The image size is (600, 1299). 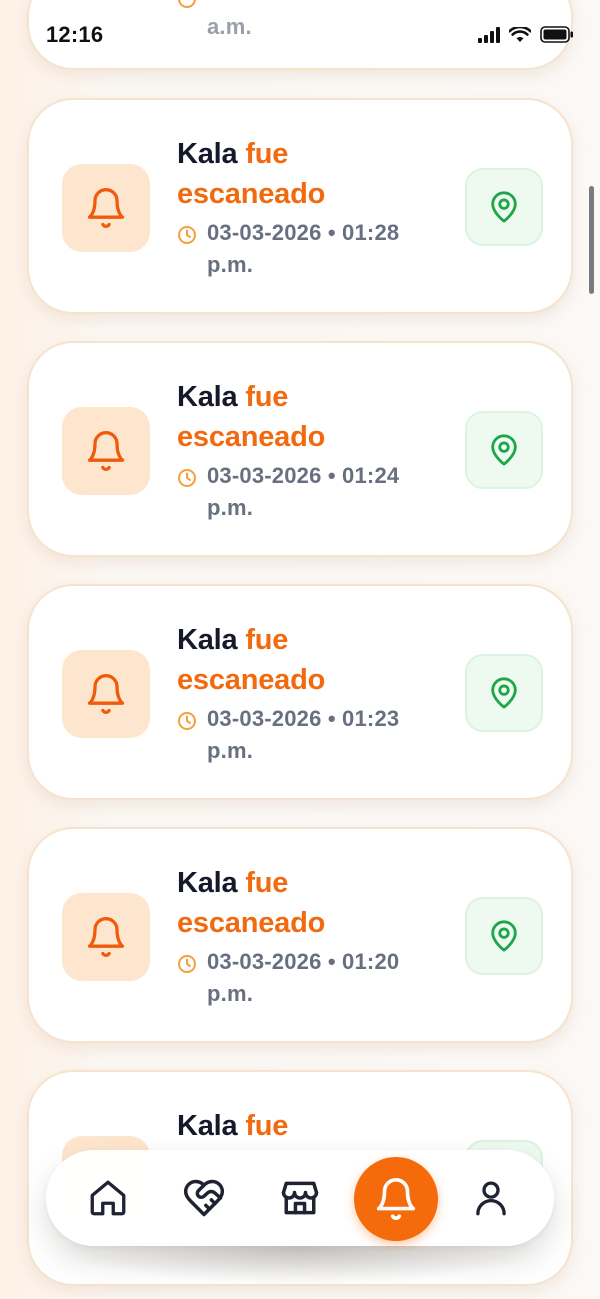 What do you see at coordinates (303, 718) in the screenshot?
I see `notification-date-time: 03-03-2026 • 01:23` at bounding box center [303, 718].